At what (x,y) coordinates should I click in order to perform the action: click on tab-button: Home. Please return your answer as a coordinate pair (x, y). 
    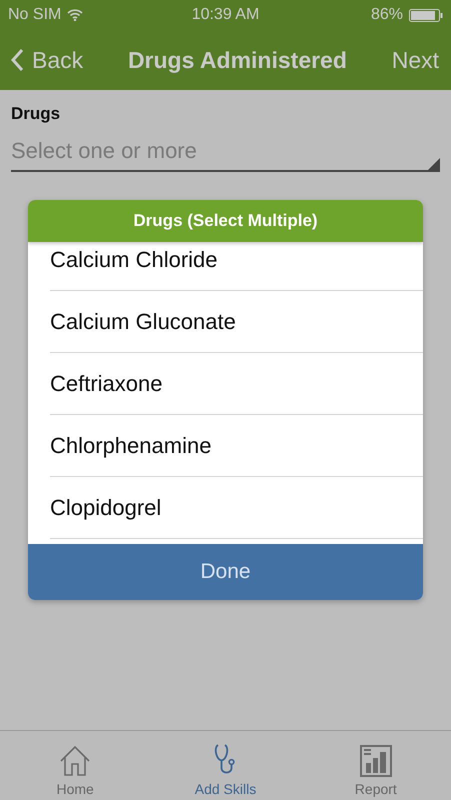
    Looking at the image, I should click on (75, 765).